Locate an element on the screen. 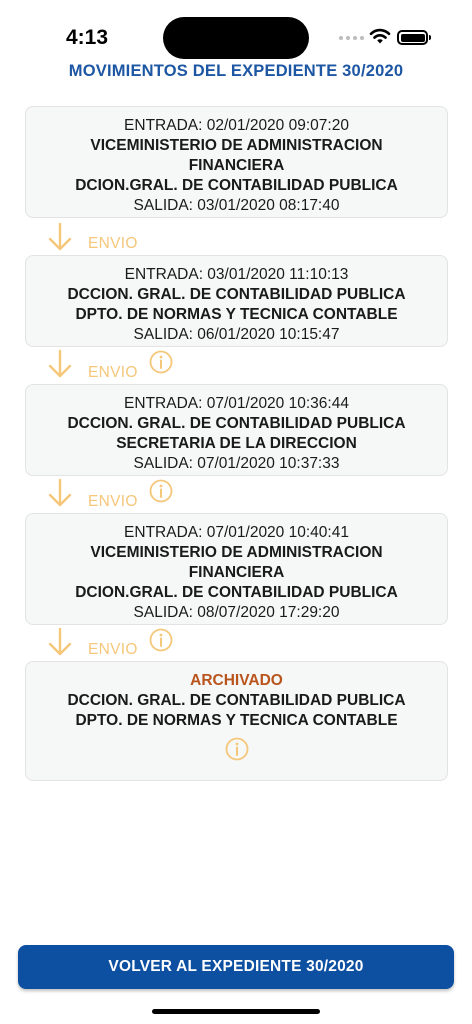 The image size is (472, 1024). camera-notch is located at coordinates (236, 38).